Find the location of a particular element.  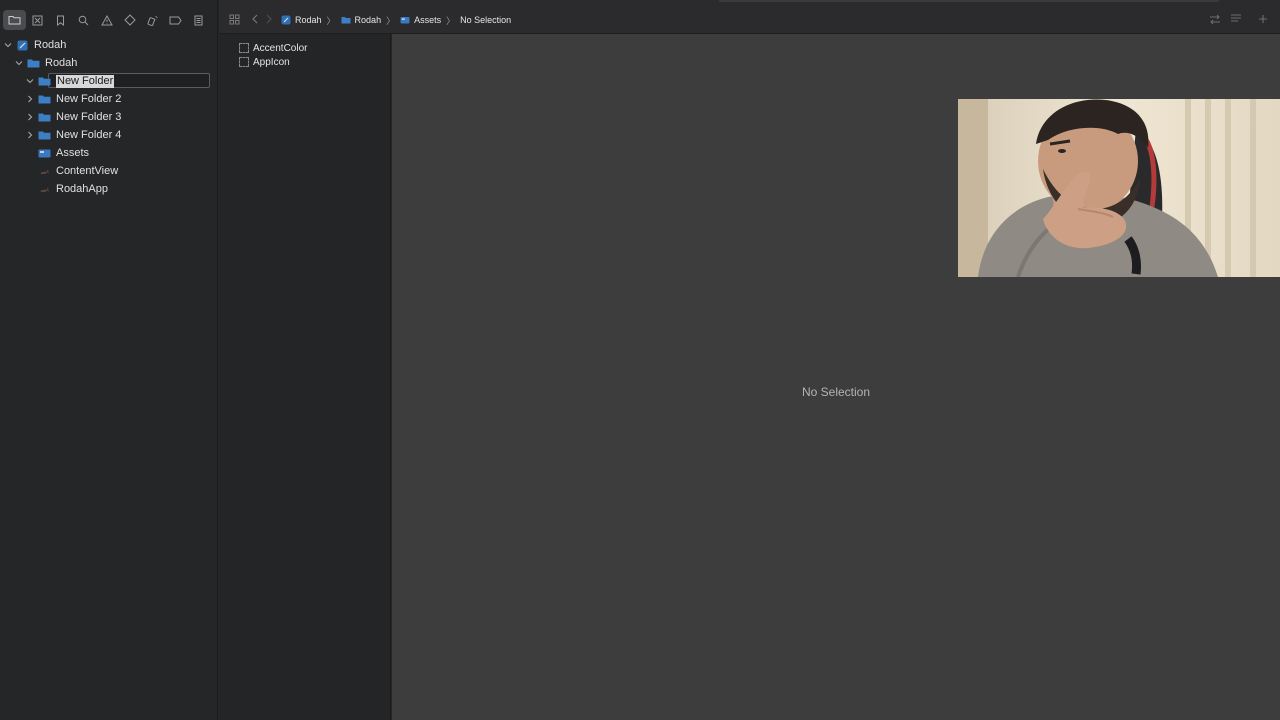

find-icon is located at coordinates (83, 20).